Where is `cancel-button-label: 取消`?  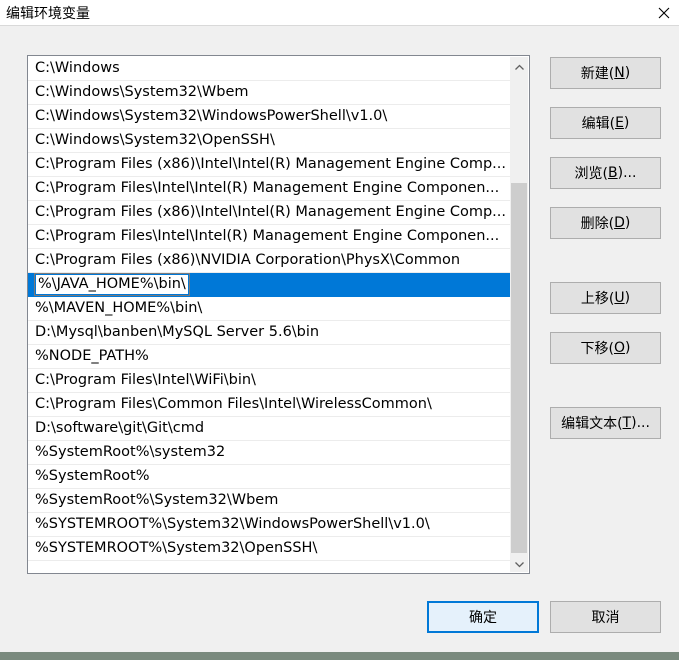
cancel-button-label: 取消 is located at coordinates (605, 618).